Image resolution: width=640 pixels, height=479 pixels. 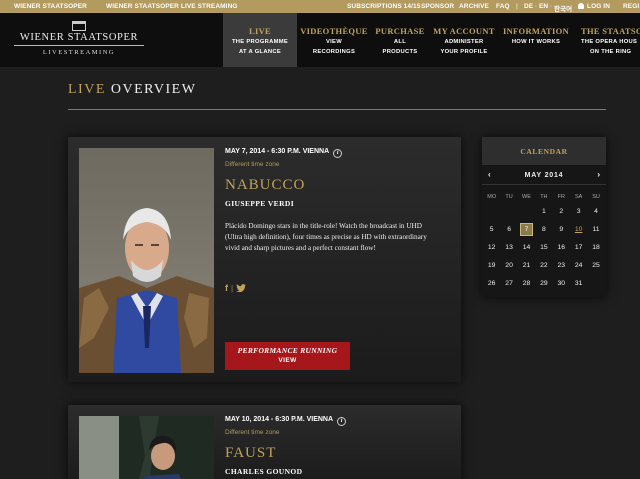 What do you see at coordinates (79, 26) in the screenshot?
I see `opera-house-icon` at bounding box center [79, 26].